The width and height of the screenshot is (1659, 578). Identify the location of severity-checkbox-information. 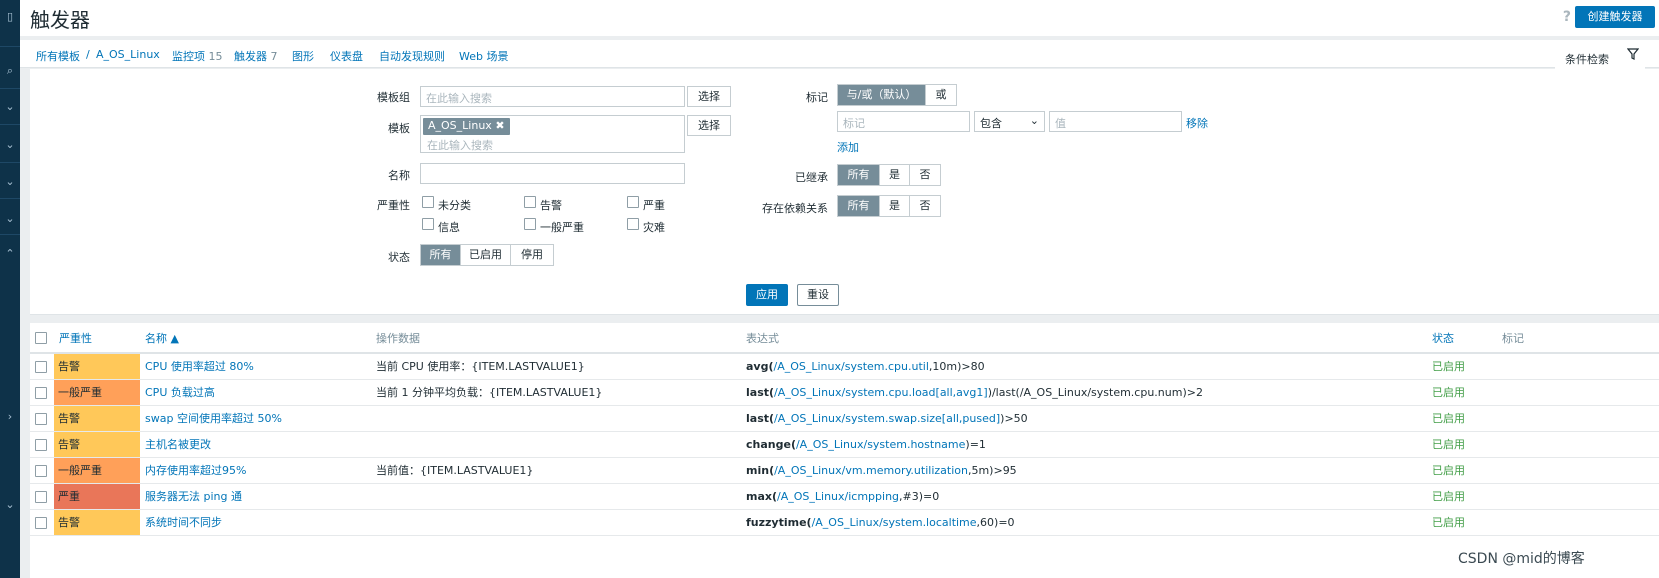
(428, 224).